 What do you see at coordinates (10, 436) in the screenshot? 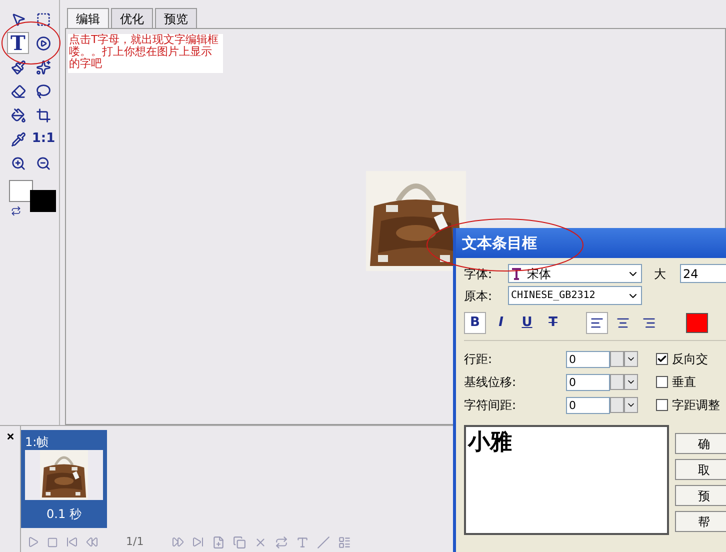
I see `close-icon` at bounding box center [10, 436].